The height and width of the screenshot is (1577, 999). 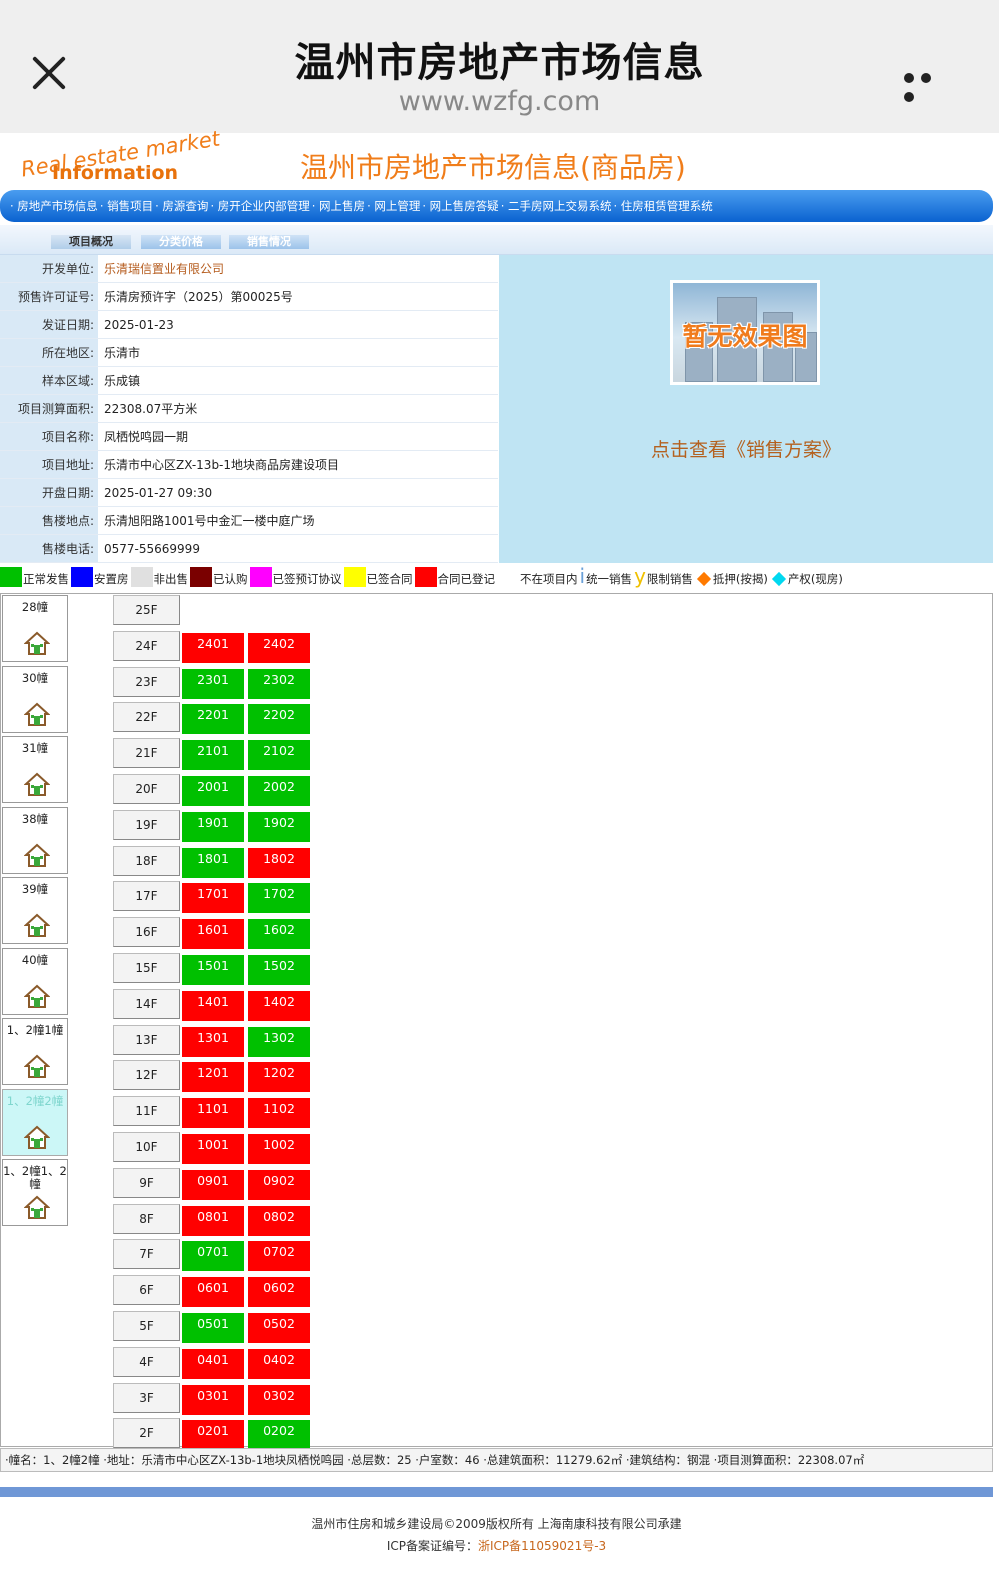 What do you see at coordinates (279, 683) in the screenshot?
I see `unit-cell: 2302` at bounding box center [279, 683].